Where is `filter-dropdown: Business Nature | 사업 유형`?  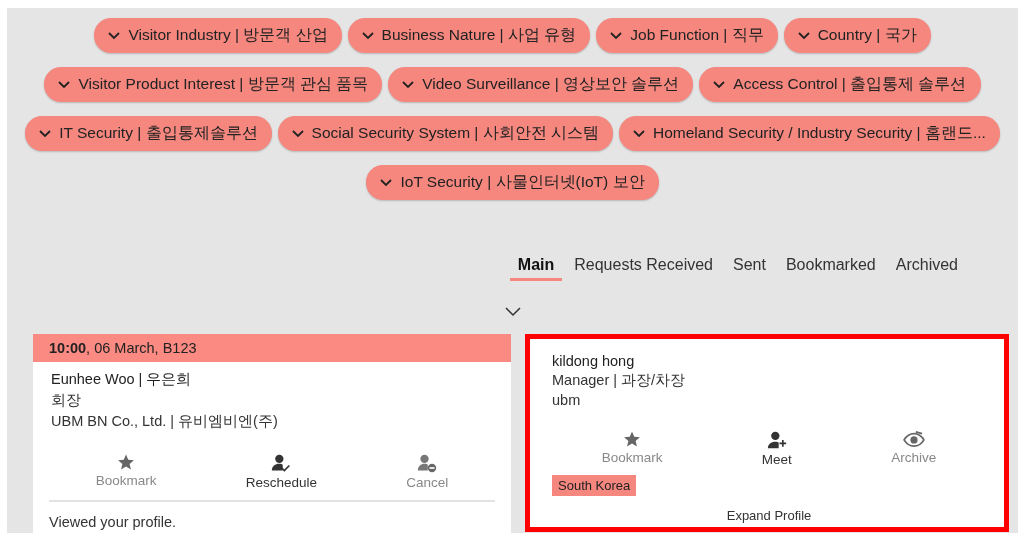 filter-dropdown: Business Nature | 사업 유형 is located at coordinates (469, 35).